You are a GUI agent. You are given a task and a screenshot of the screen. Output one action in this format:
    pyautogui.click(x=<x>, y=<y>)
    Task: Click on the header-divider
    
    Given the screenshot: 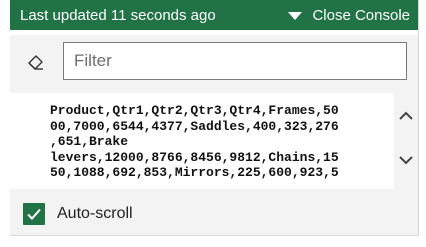 What is the action you would take?
    pyautogui.click(x=214, y=32)
    